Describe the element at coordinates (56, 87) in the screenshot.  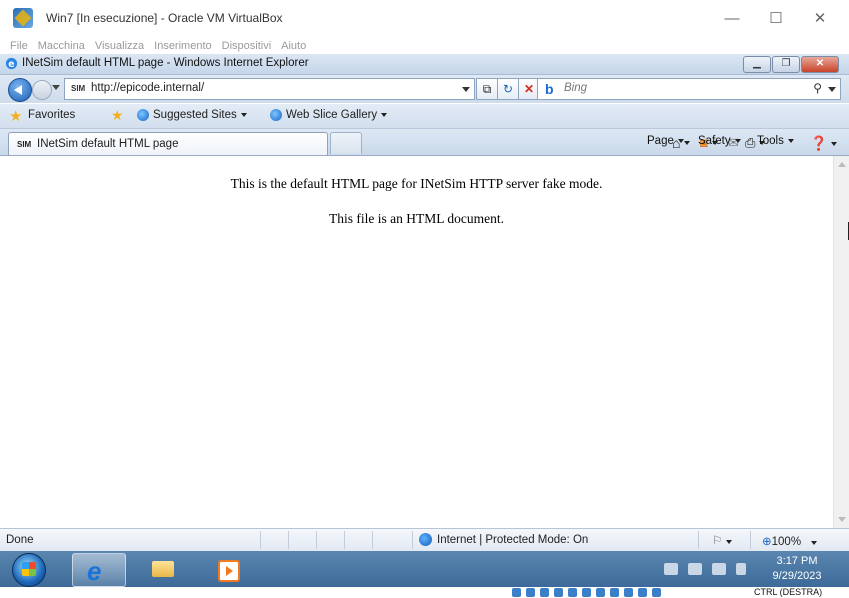
I see `recent-pages-dropdown` at that location.